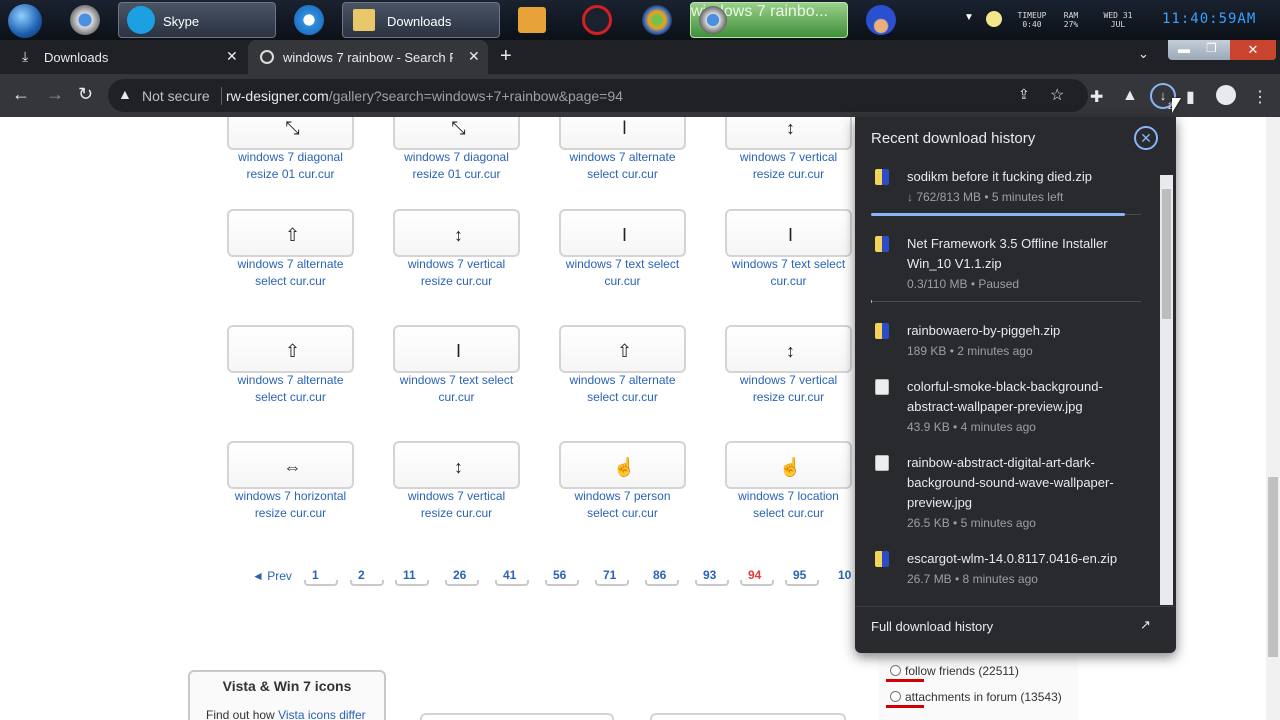  What do you see at coordinates (985, 197) in the screenshot?
I see `download-status: ↓ 762/813 MB • 5 minutes left` at bounding box center [985, 197].